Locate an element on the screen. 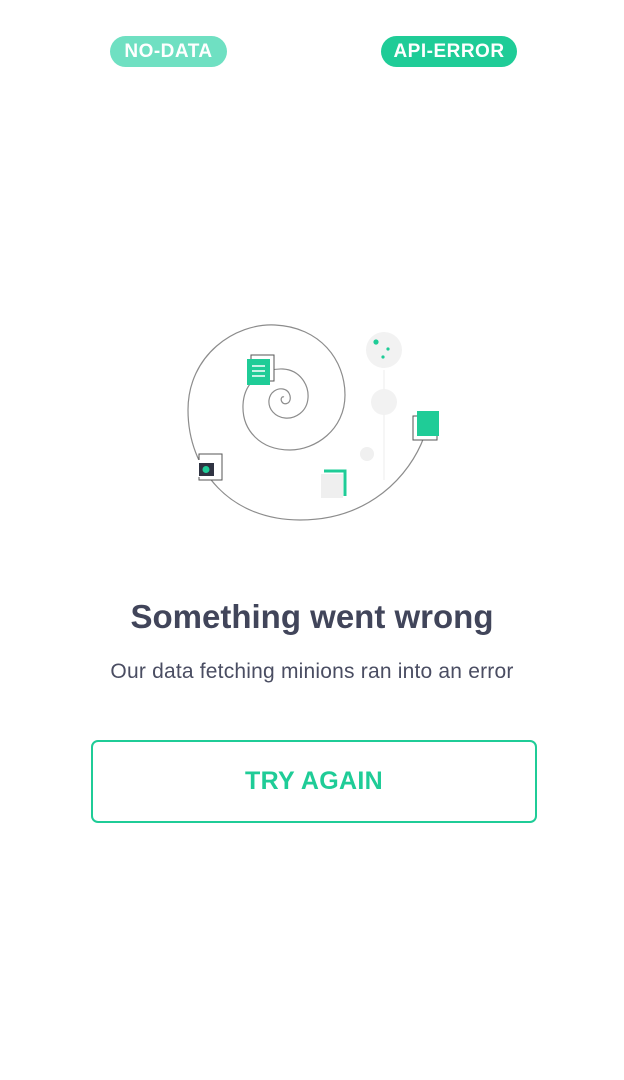 The image size is (624, 1080). try-again-button: TRY AGAIN is located at coordinates (314, 781).